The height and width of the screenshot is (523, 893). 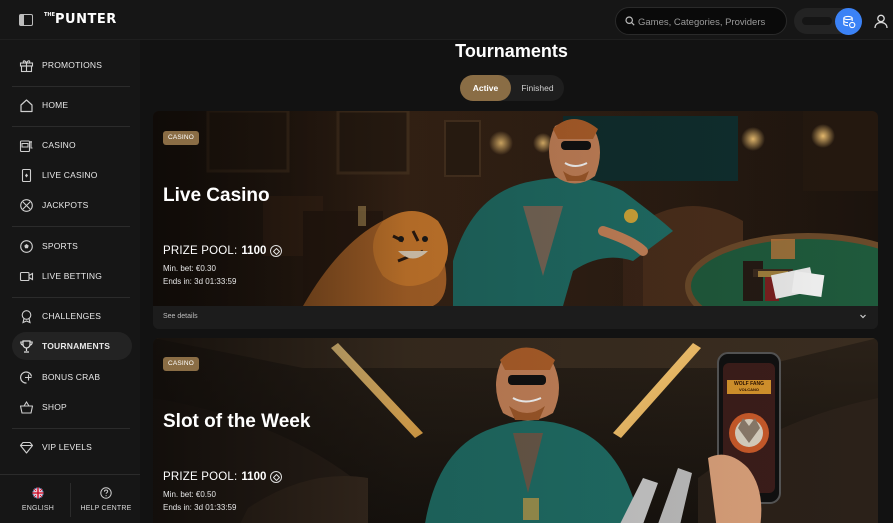 What do you see at coordinates (76, 346) in the screenshot?
I see `sidebar-item-label: TOURNAMENTS` at bounding box center [76, 346].